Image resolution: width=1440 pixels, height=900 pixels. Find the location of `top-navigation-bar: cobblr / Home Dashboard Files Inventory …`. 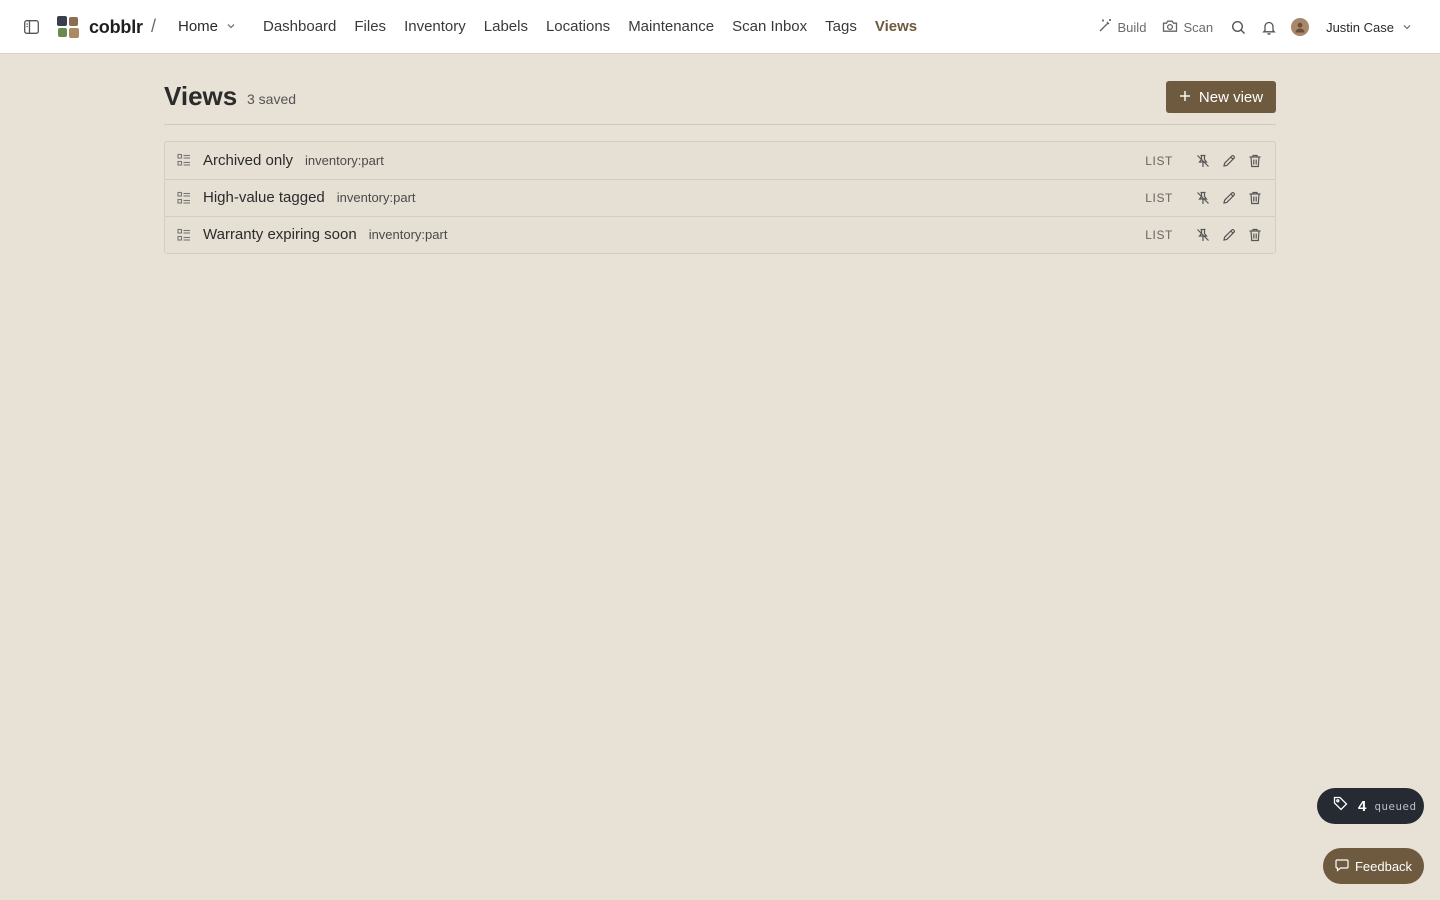

top-navigation-bar: cobblr / Home Dashboard Files Inventory … is located at coordinates (720, 27).